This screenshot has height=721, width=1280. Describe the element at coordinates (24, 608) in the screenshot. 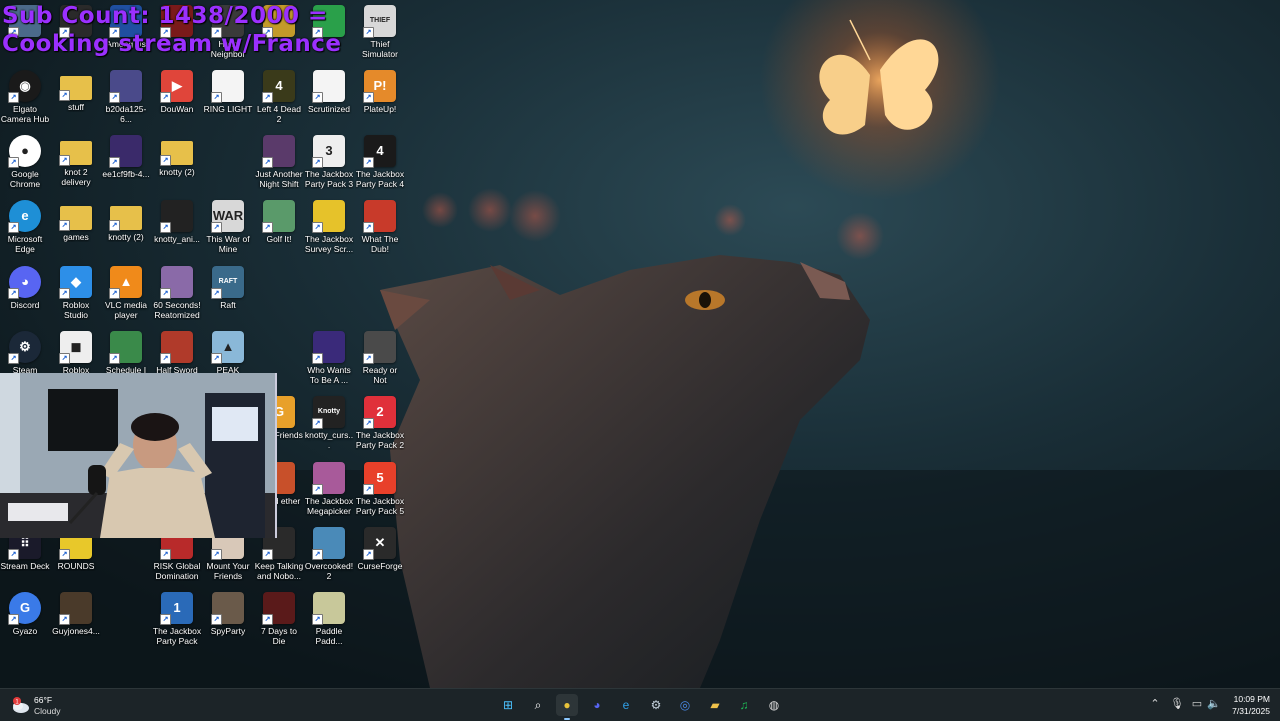

I see `gyazo-icon: G ↗` at that location.